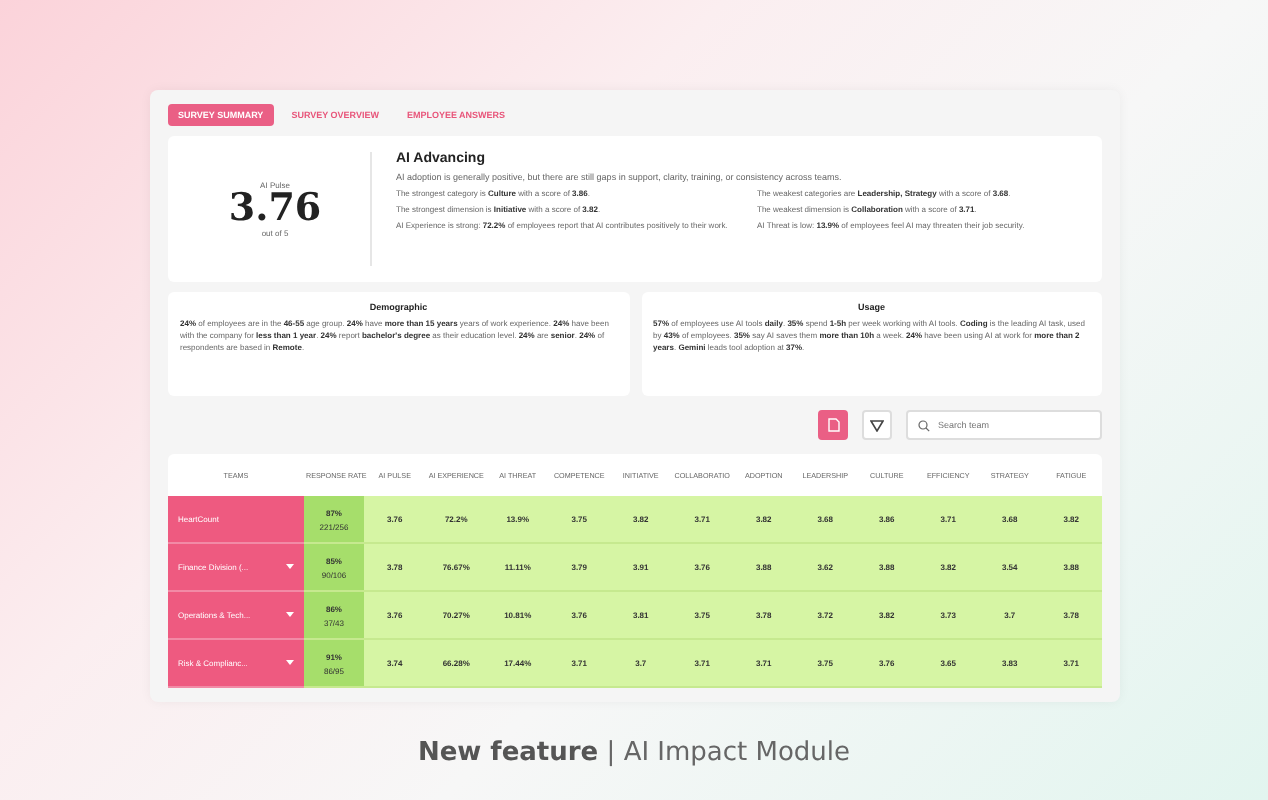 The image size is (1268, 800). What do you see at coordinates (924, 425) in the screenshot?
I see `search-icon` at bounding box center [924, 425].